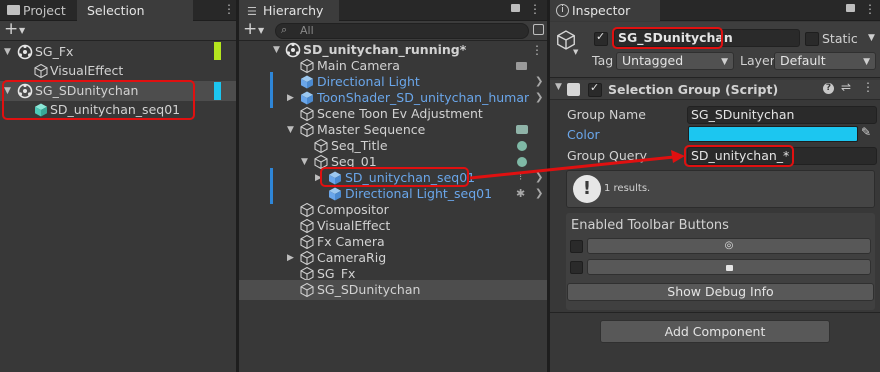  Describe the element at coordinates (603, 60) in the screenshot. I see `tag-label: Tag` at that location.